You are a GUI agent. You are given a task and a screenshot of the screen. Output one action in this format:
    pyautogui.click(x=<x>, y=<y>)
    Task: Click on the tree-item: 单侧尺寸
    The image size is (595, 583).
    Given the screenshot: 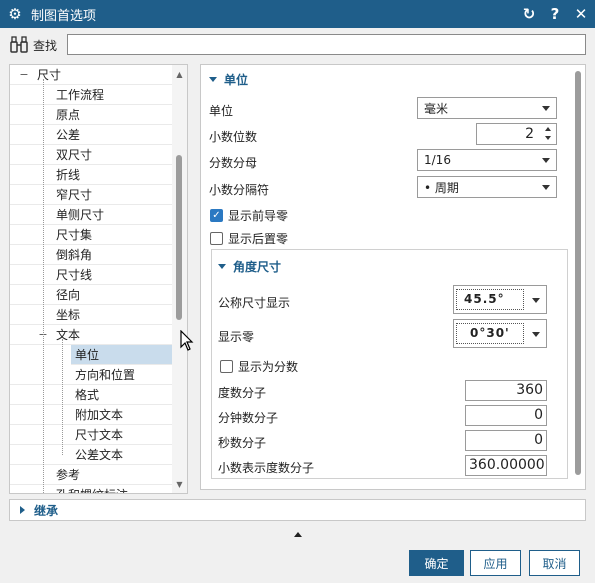 What is the action you would take?
    pyautogui.click(x=91, y=215)
    